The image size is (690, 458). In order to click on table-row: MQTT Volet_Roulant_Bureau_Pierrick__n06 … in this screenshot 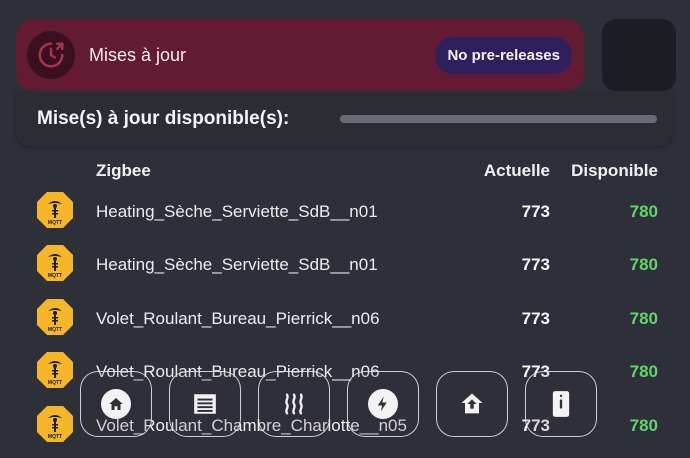, I will do `click(345, 320)`.